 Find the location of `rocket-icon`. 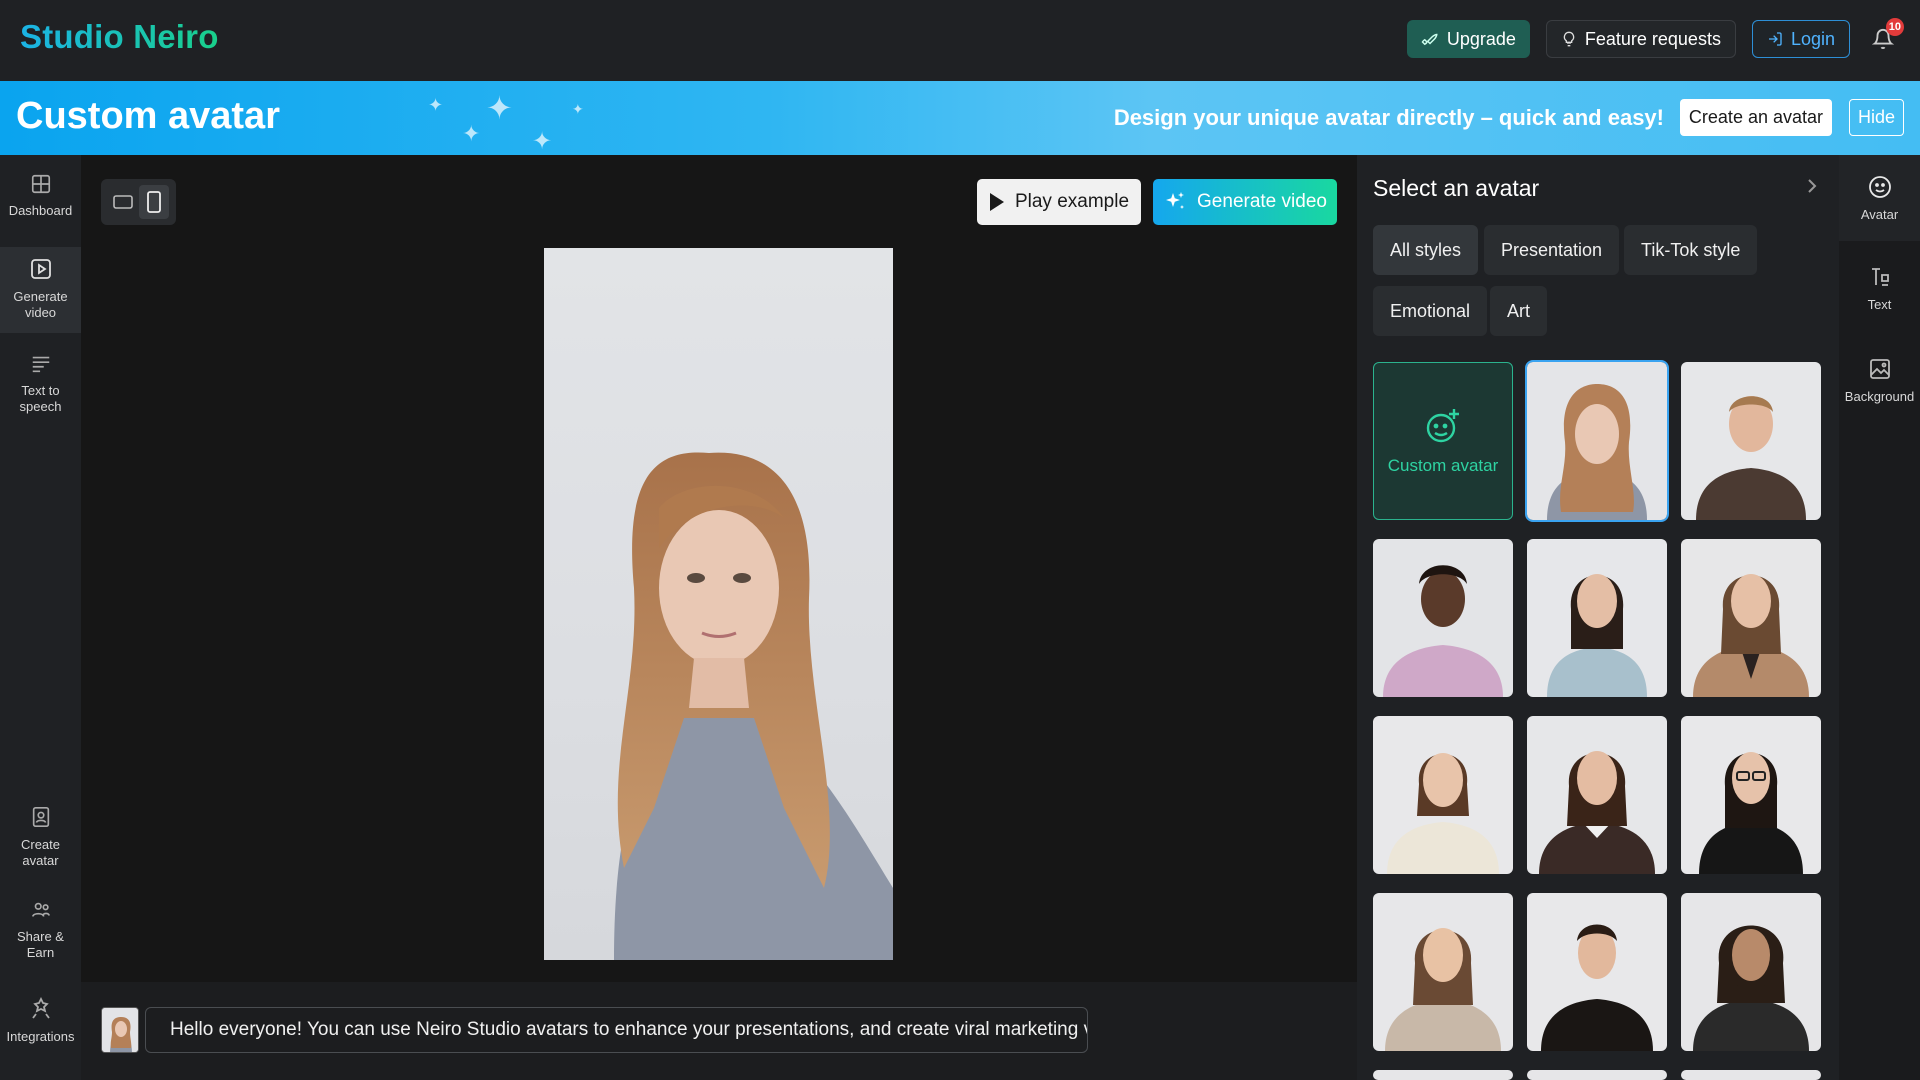

rocket-icon is located at coordinates (1429, 39).